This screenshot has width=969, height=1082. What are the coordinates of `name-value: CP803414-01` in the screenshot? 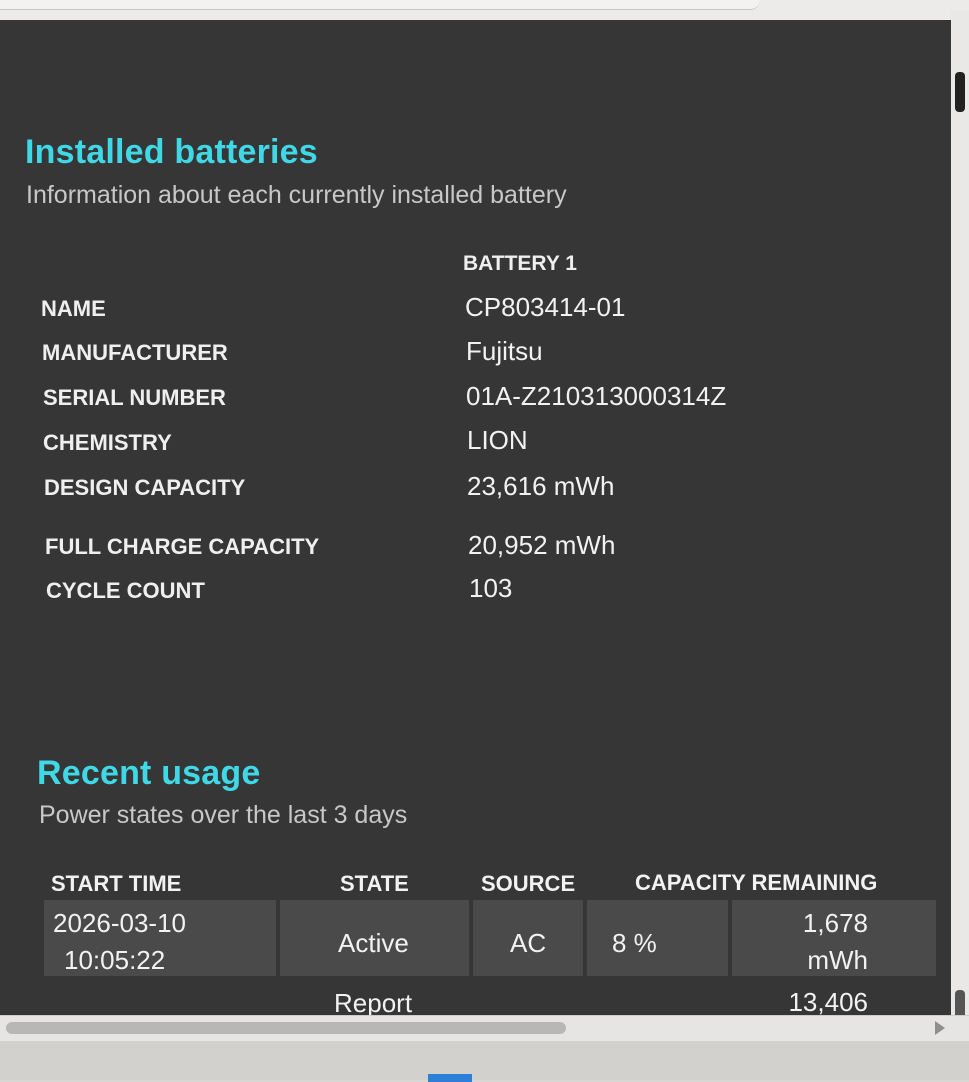 It's located at (545, 307).